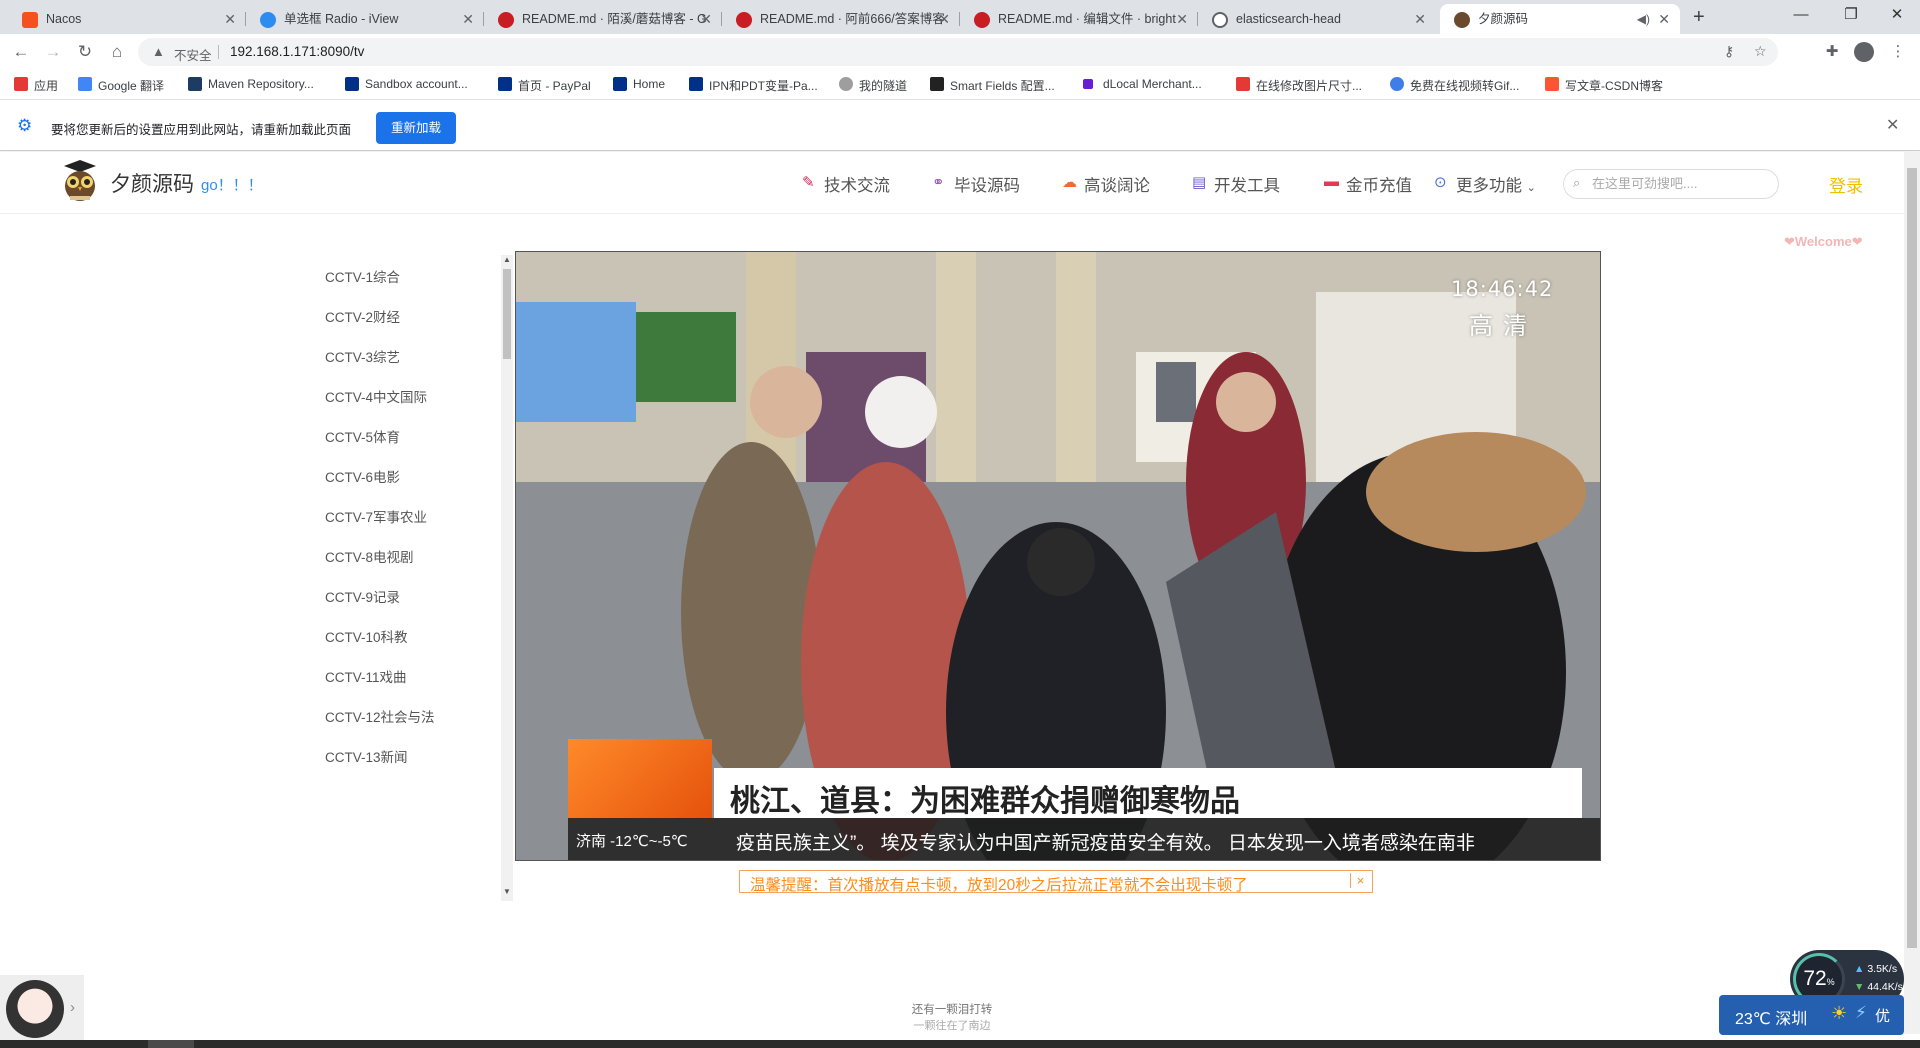 This screenshot has width=1920, height=1048. What do you see at coordinates (72, 1007) in the screenshot?
I see `chevron-right-icon: ›` at bounding box center [72, 1007].